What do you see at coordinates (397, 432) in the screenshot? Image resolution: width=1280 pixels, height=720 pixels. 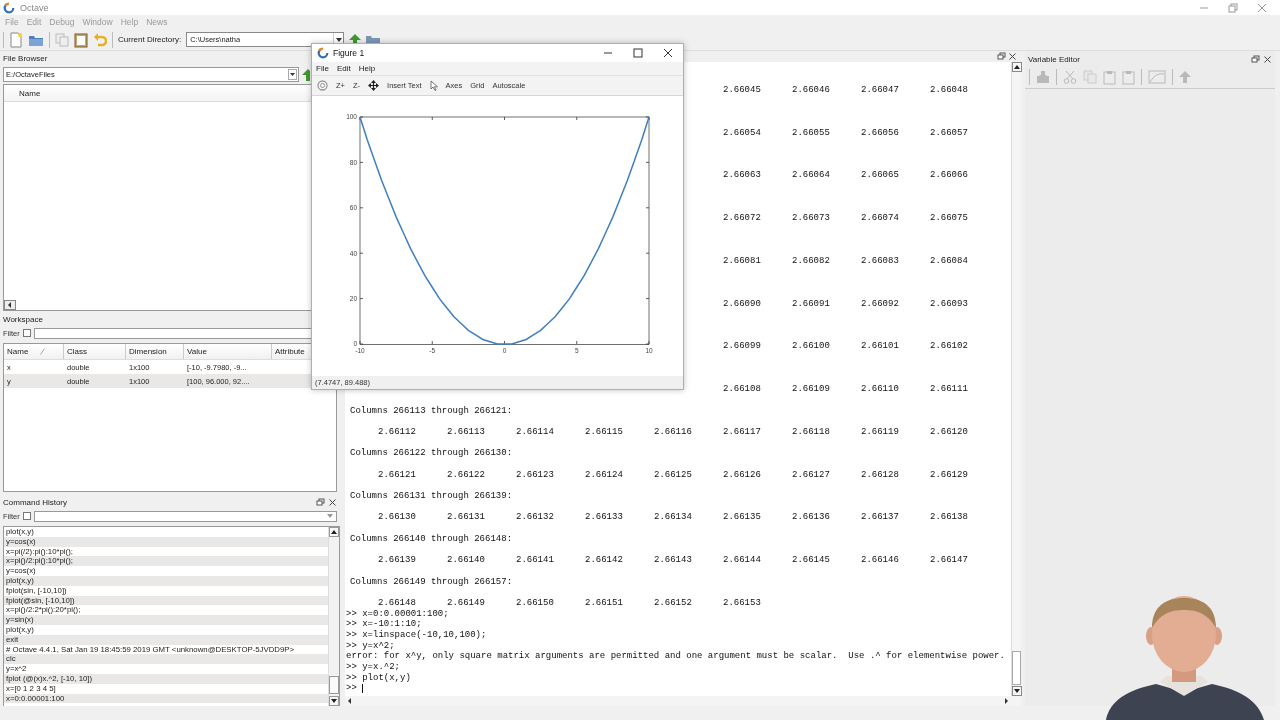 I see `output-value: 2.66112` at bounding box center [397, 432].